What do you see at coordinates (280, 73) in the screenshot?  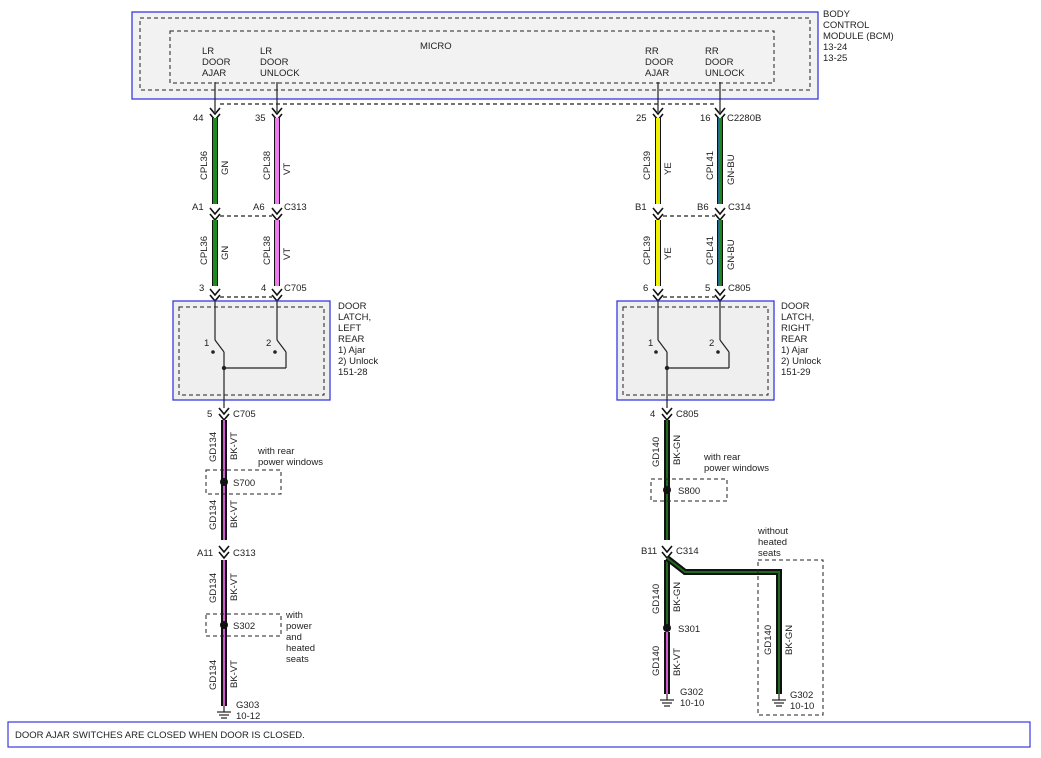 I see `svg-text: UNLOCK` at bounding box center [280, 73].